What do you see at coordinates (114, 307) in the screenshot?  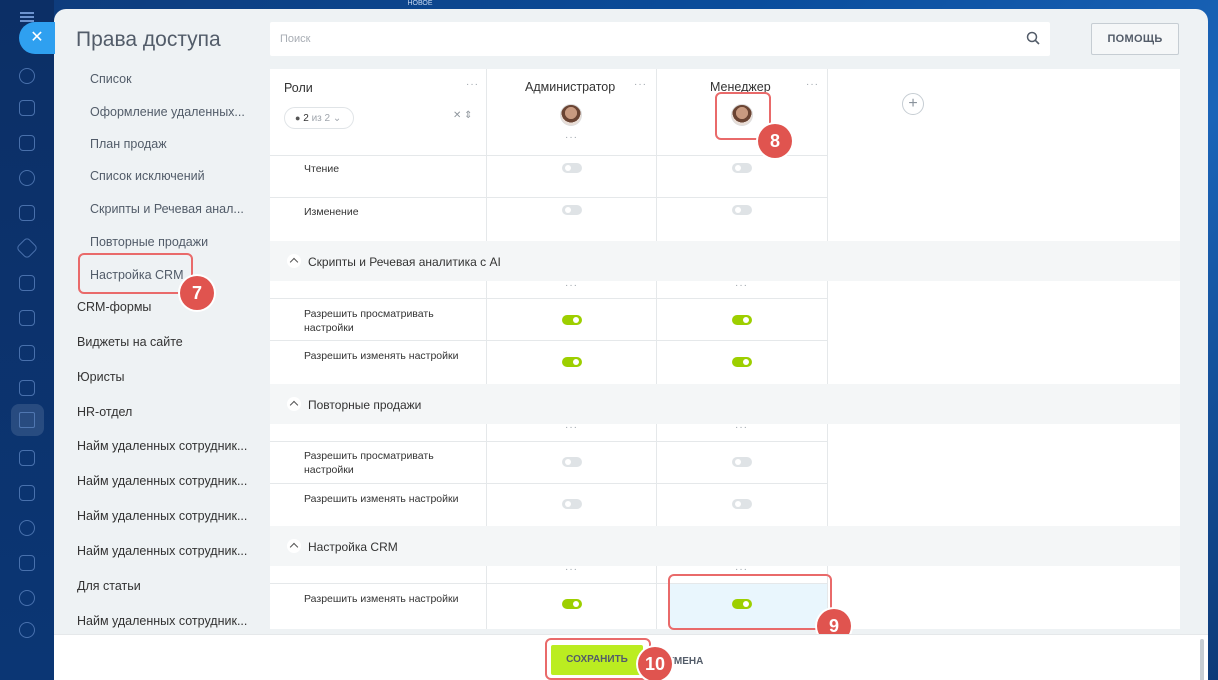 I see `sidebar-item-crm-forms: CRM-формы` at bounding box center [114, 307].